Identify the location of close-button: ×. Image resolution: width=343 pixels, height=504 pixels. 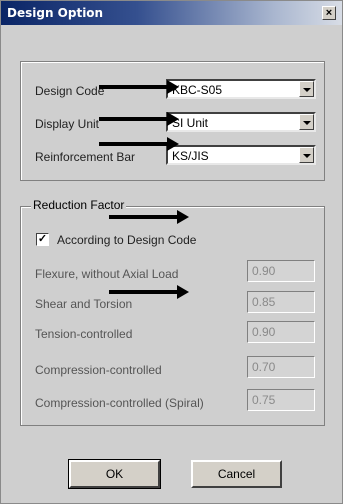
(329, 13).